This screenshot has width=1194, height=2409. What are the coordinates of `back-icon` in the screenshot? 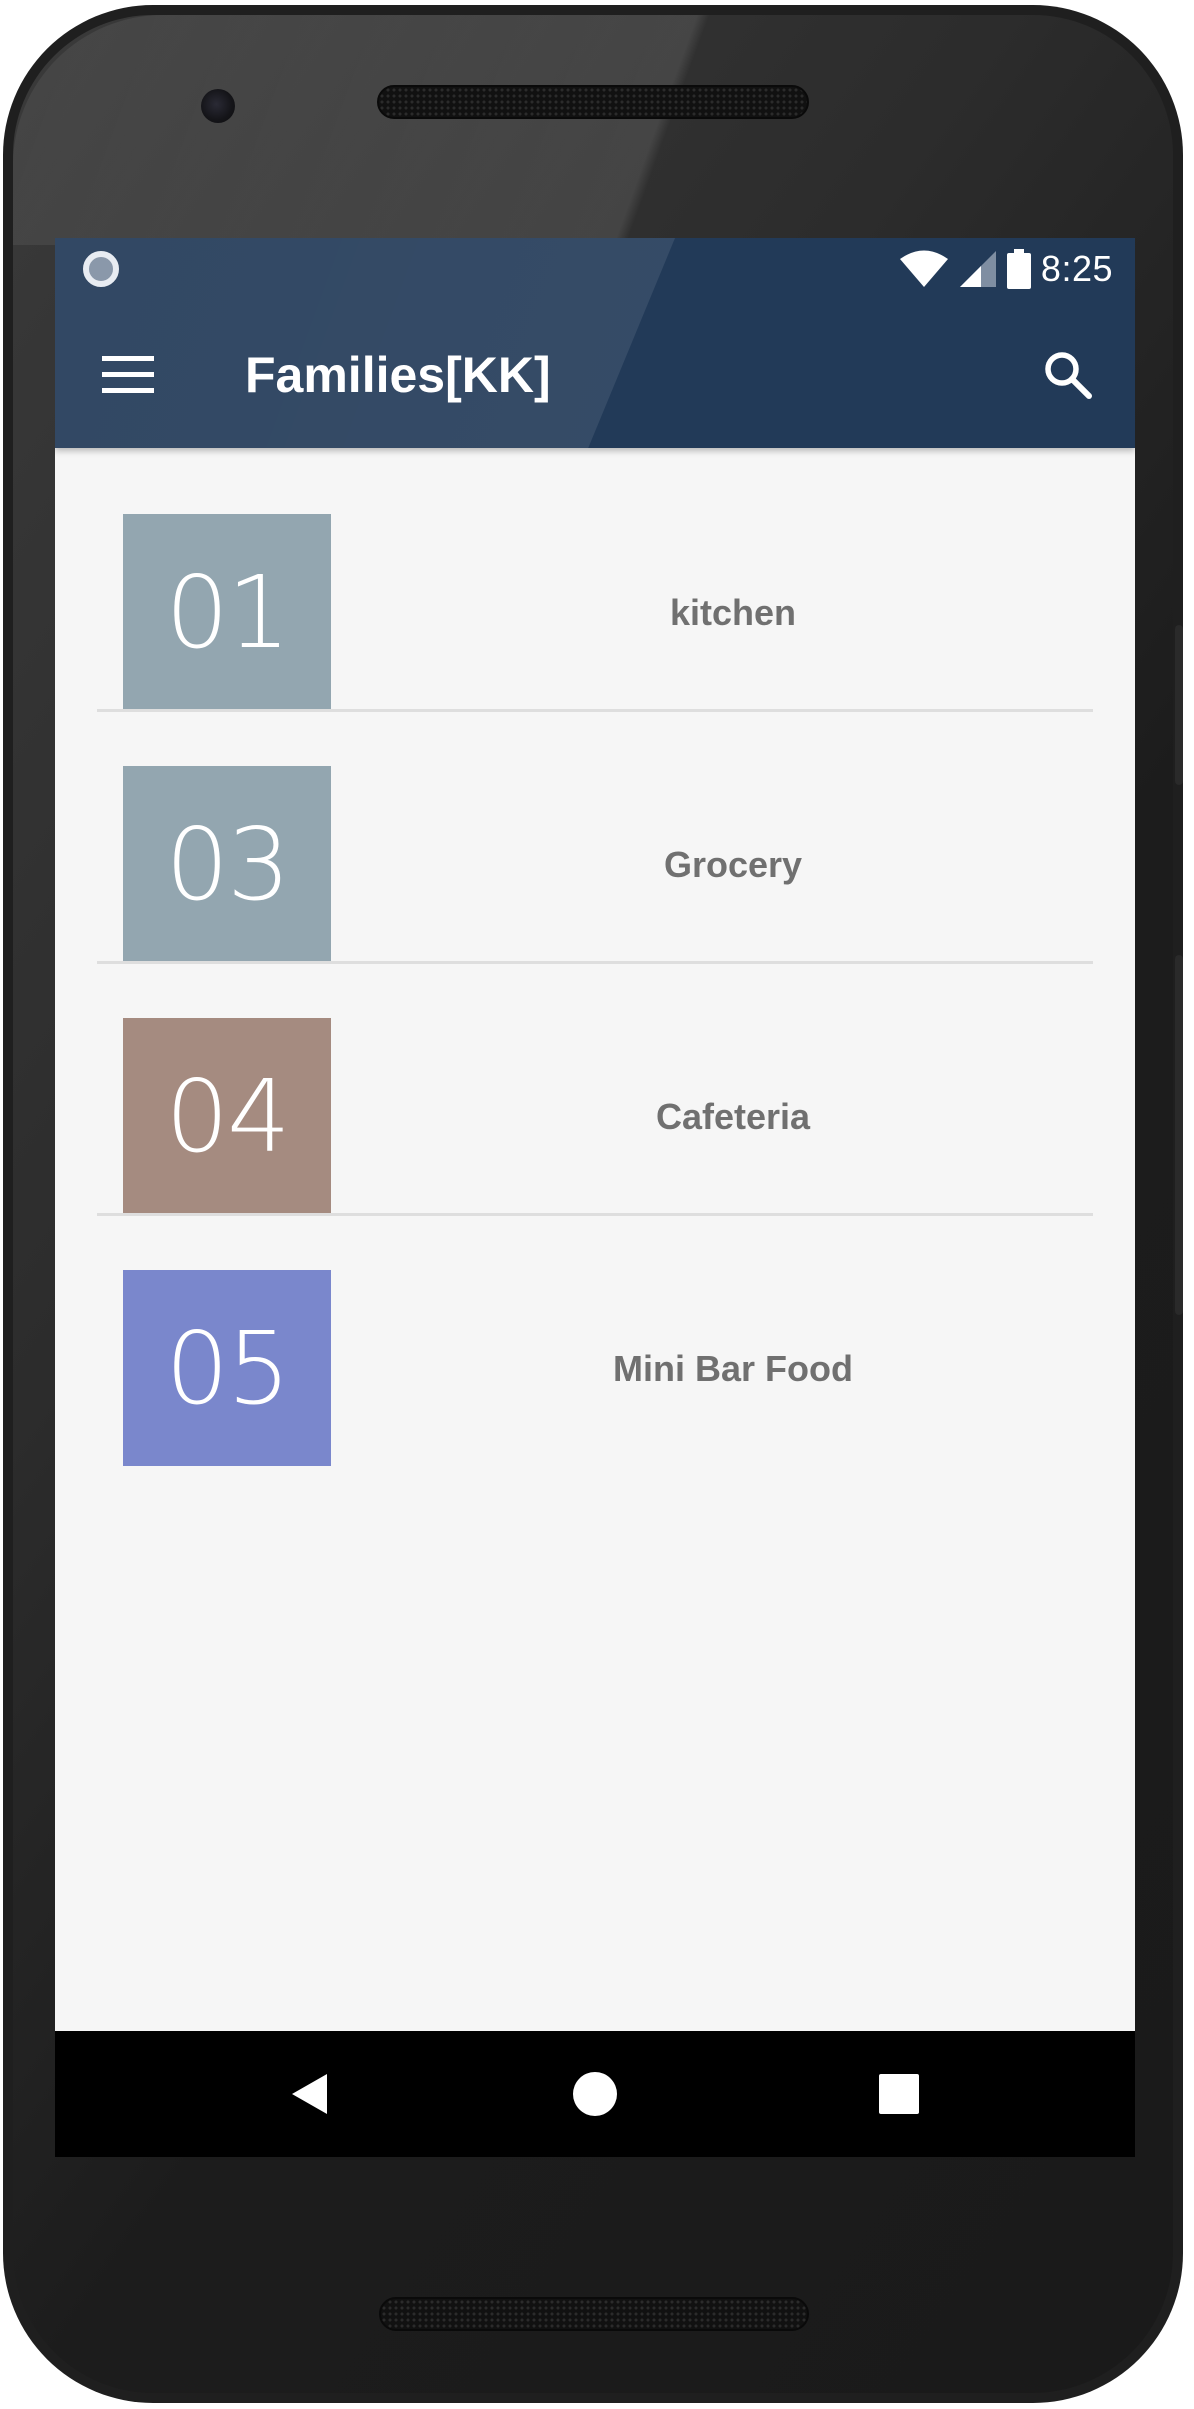 It's located at (309, 2094).